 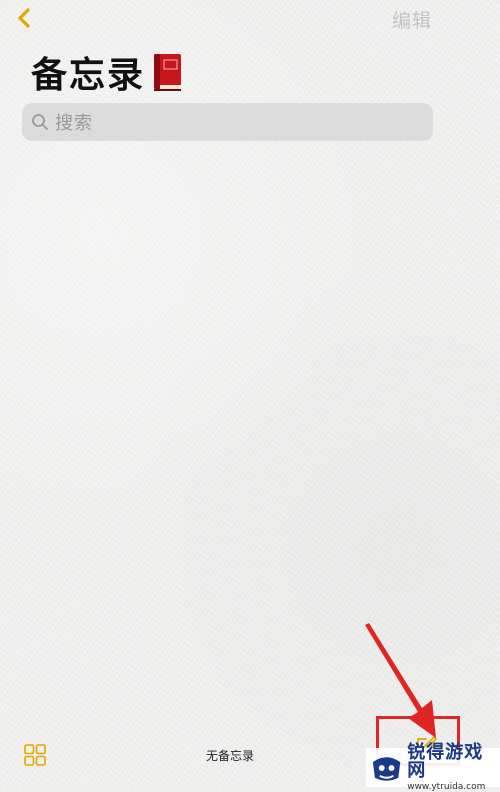 What do you see at coordinates (74, 123) in the screenshot?
I see `search-placeholder: 搜索` at bounding box center [74, 123].